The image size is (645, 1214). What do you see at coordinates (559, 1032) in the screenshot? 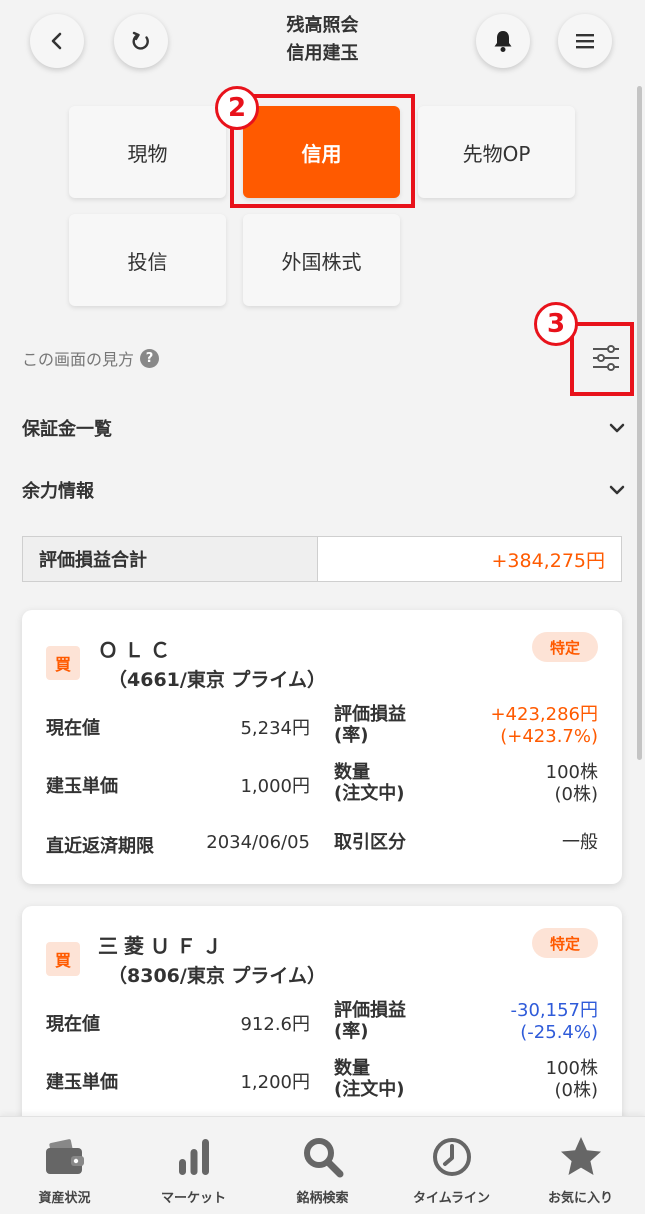
I see `pl-rate: (-25.4%)` at bounding box center [559, 1032].